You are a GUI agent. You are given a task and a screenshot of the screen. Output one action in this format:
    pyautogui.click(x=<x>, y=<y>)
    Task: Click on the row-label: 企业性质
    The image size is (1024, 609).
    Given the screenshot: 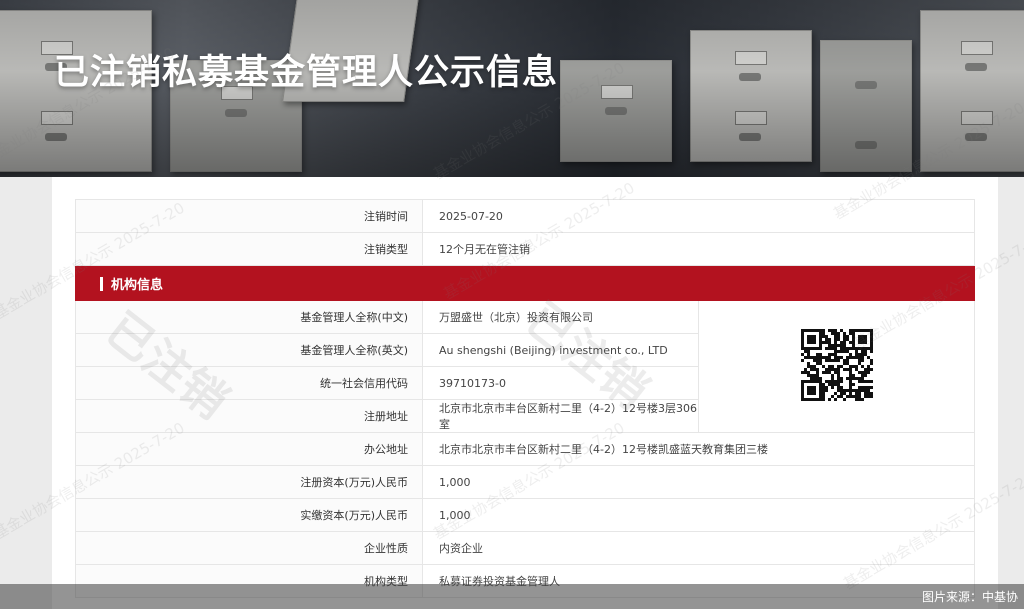 What is the action you would take?
    pyautogui.click(x=249, y=548)
    